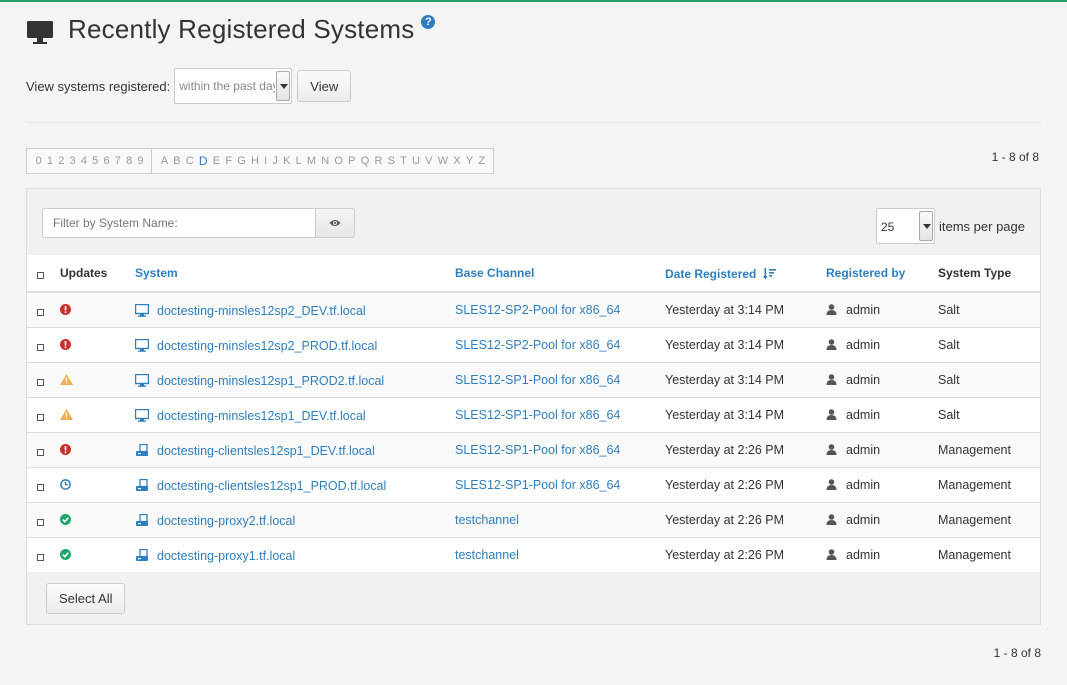  What do you see at coordinates (365, 161) in the screenshot?
I see `alpha-letter-q: Q` at bounding box center [365, 161].